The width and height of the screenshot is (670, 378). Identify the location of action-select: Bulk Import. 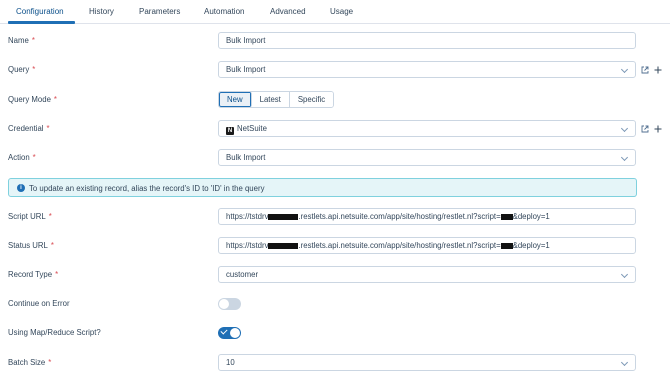
(427, 157).